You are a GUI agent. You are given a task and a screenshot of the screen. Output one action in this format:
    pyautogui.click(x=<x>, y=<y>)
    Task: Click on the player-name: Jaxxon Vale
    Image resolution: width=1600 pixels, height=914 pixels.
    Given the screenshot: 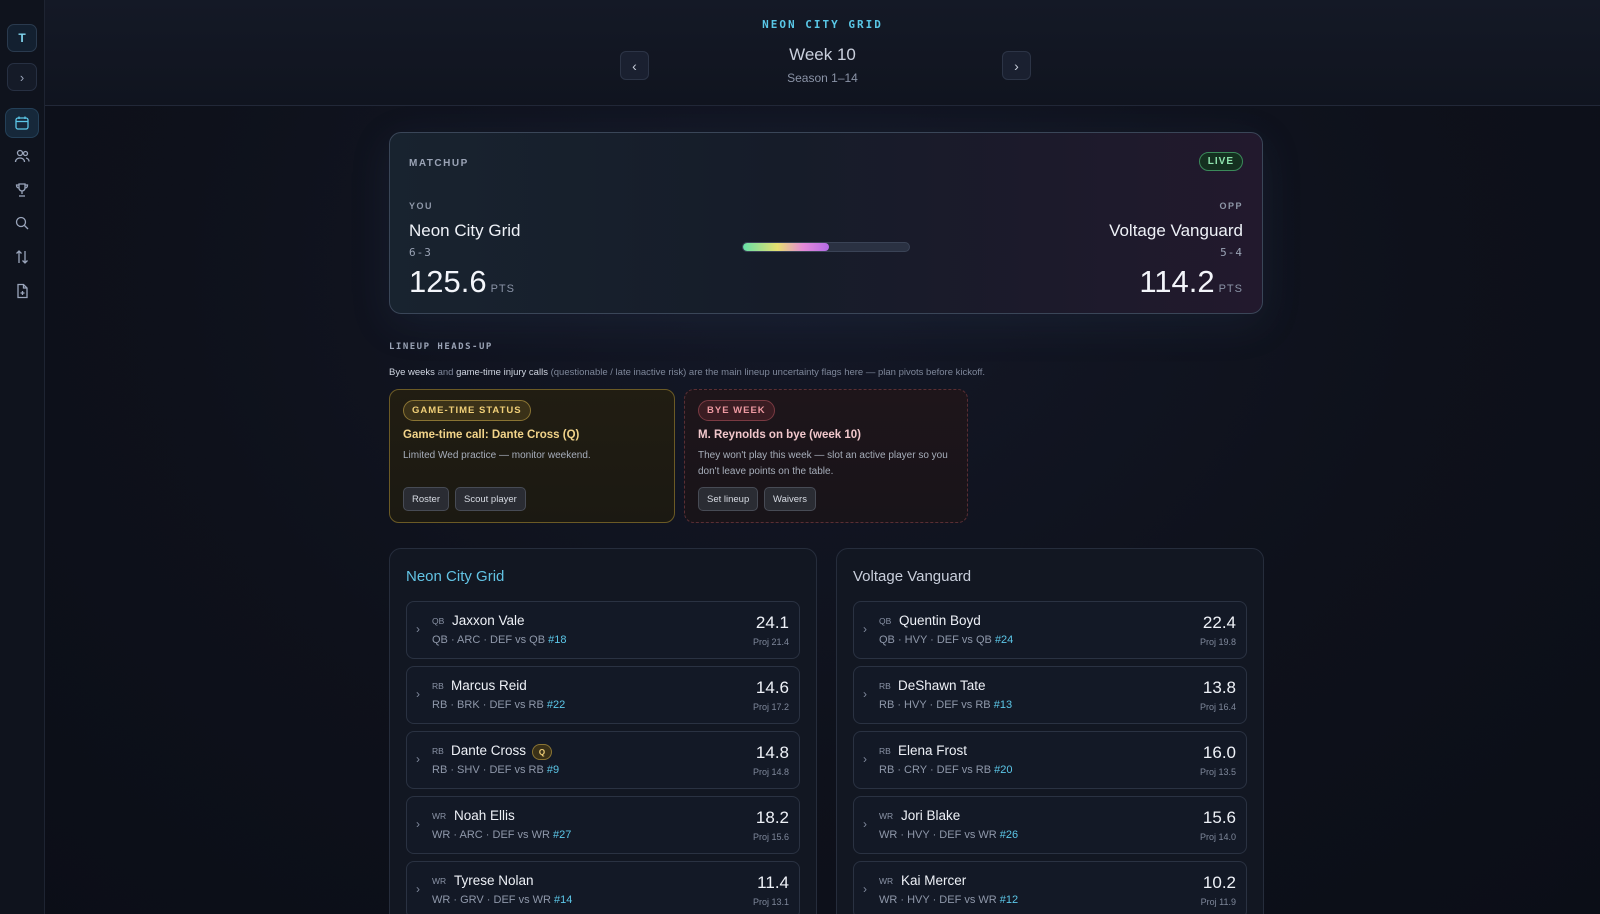 What is the action you would take?
    pyautogui.click(x=488, y=620)
    